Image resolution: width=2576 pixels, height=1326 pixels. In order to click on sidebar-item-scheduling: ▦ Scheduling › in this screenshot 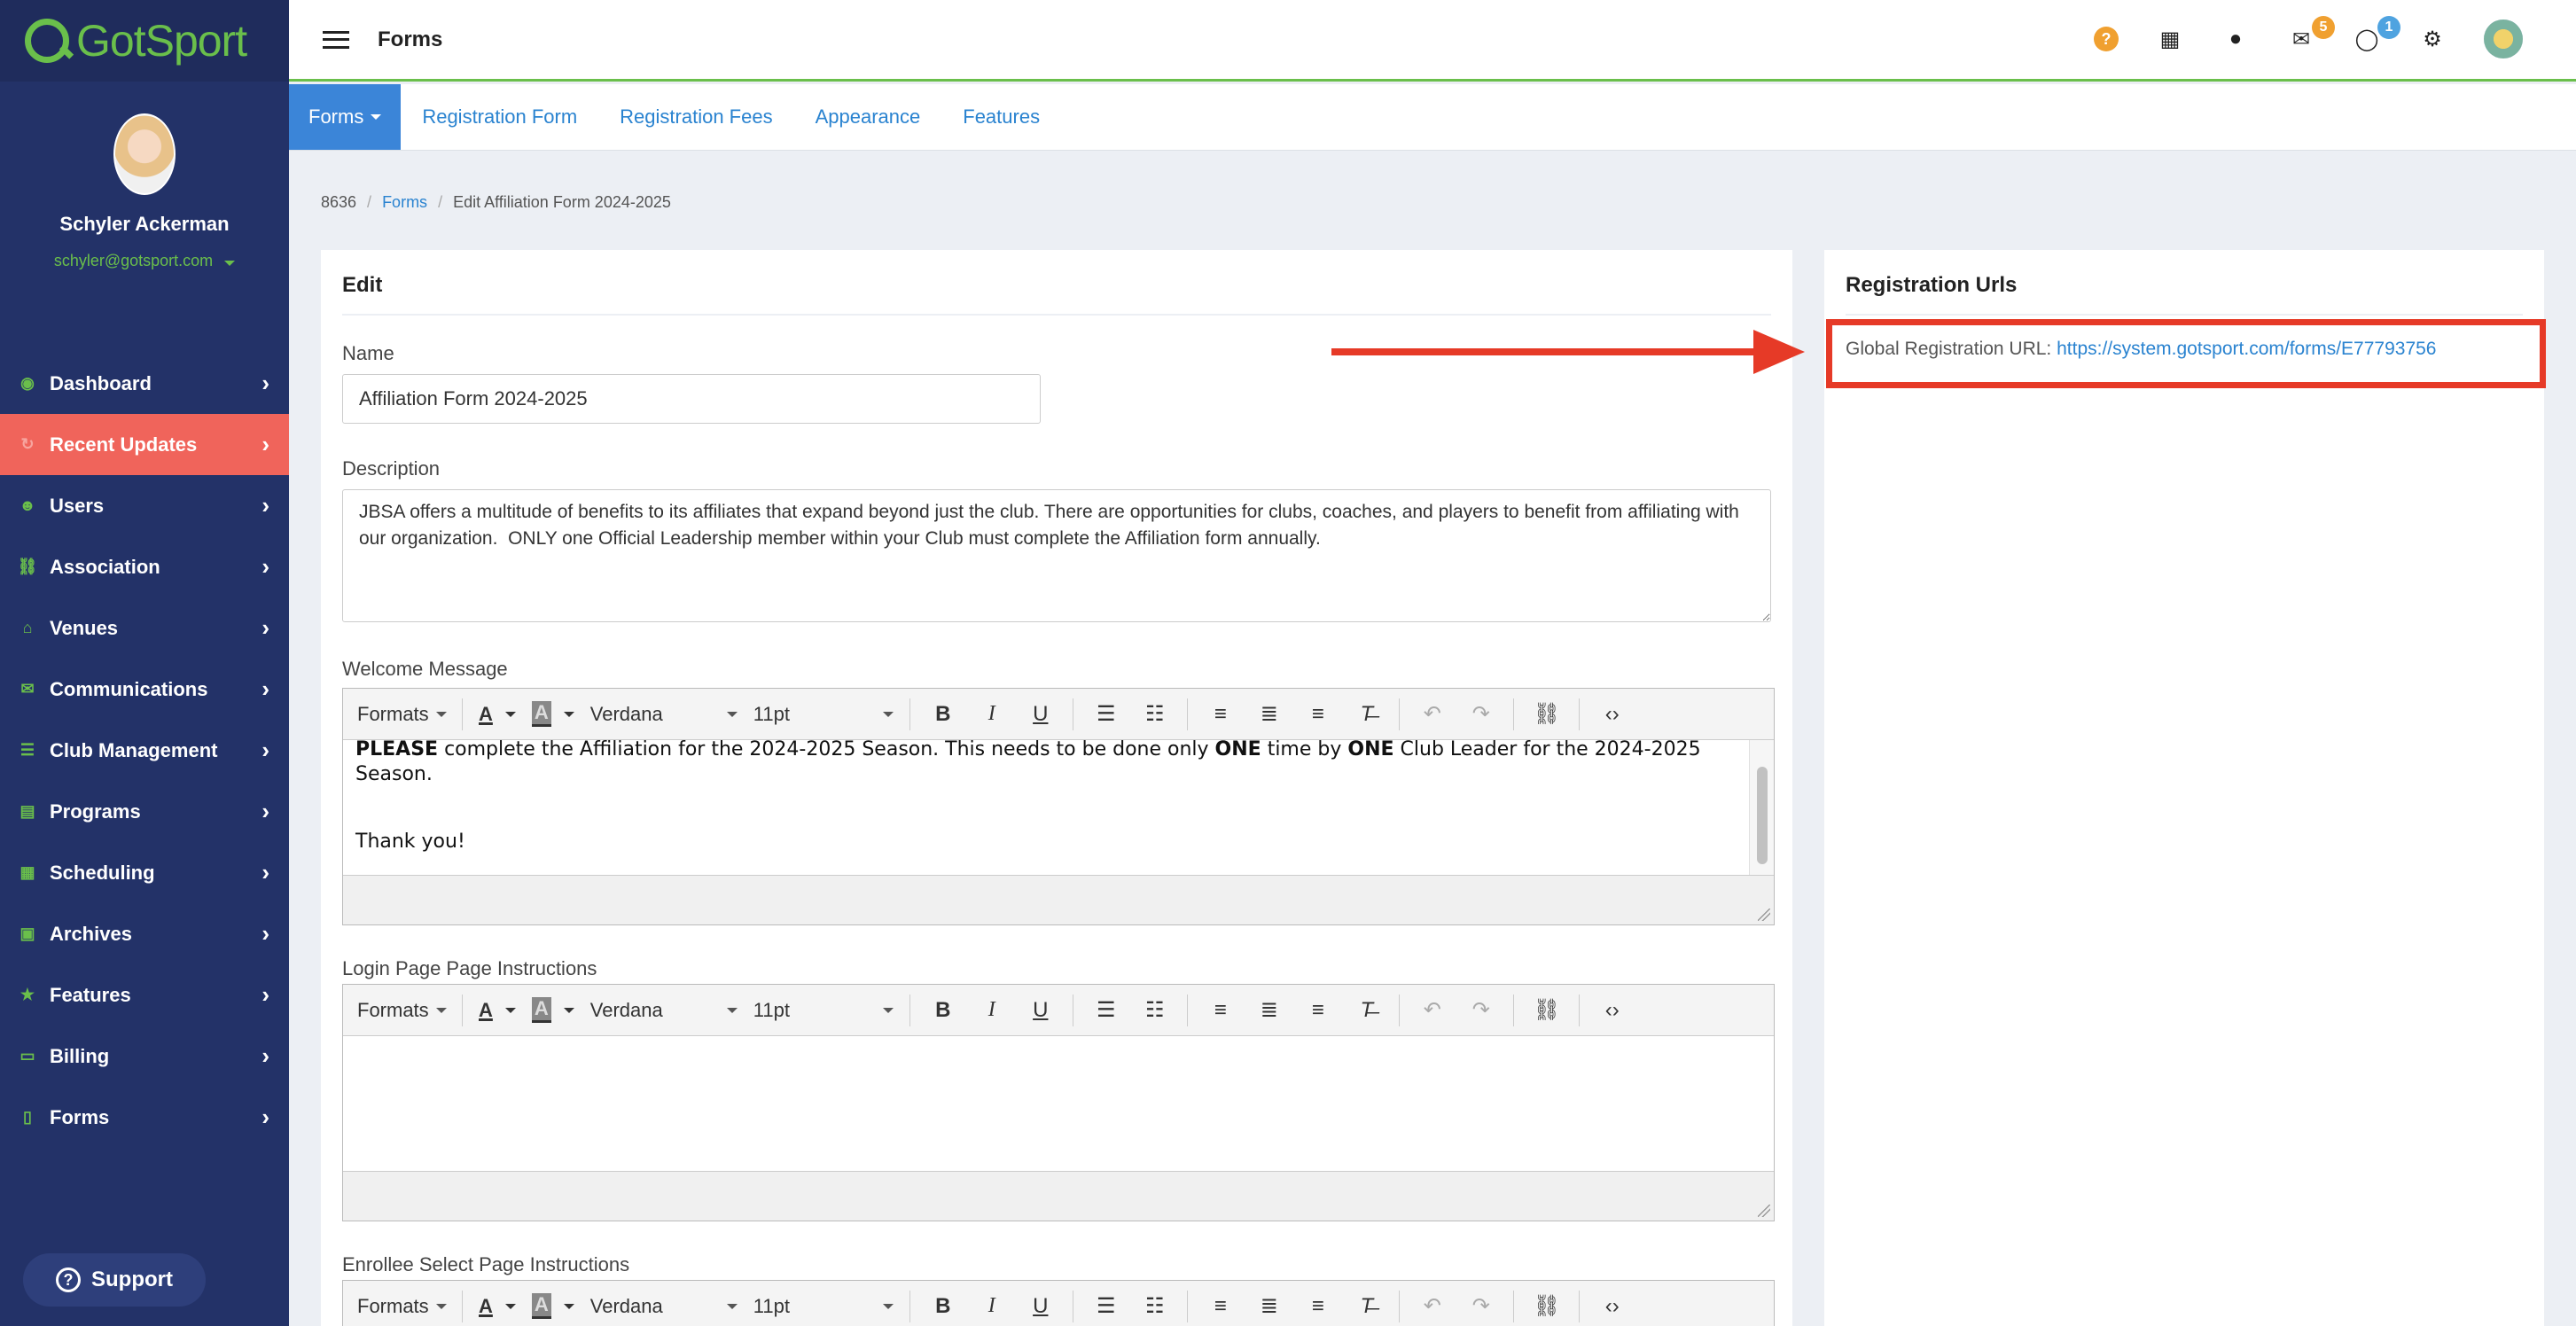, I will do `click(144, 872)`.